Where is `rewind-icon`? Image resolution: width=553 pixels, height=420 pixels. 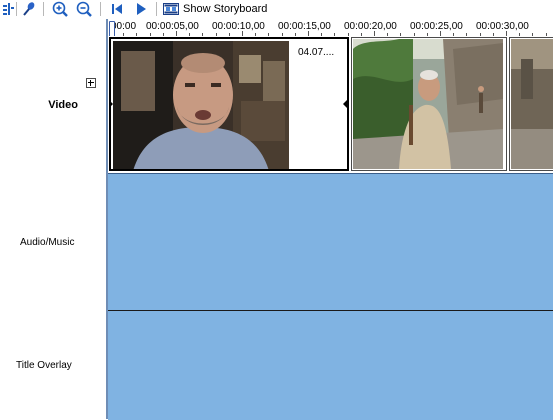
rewind-icon is located at coordinates (117, 9).